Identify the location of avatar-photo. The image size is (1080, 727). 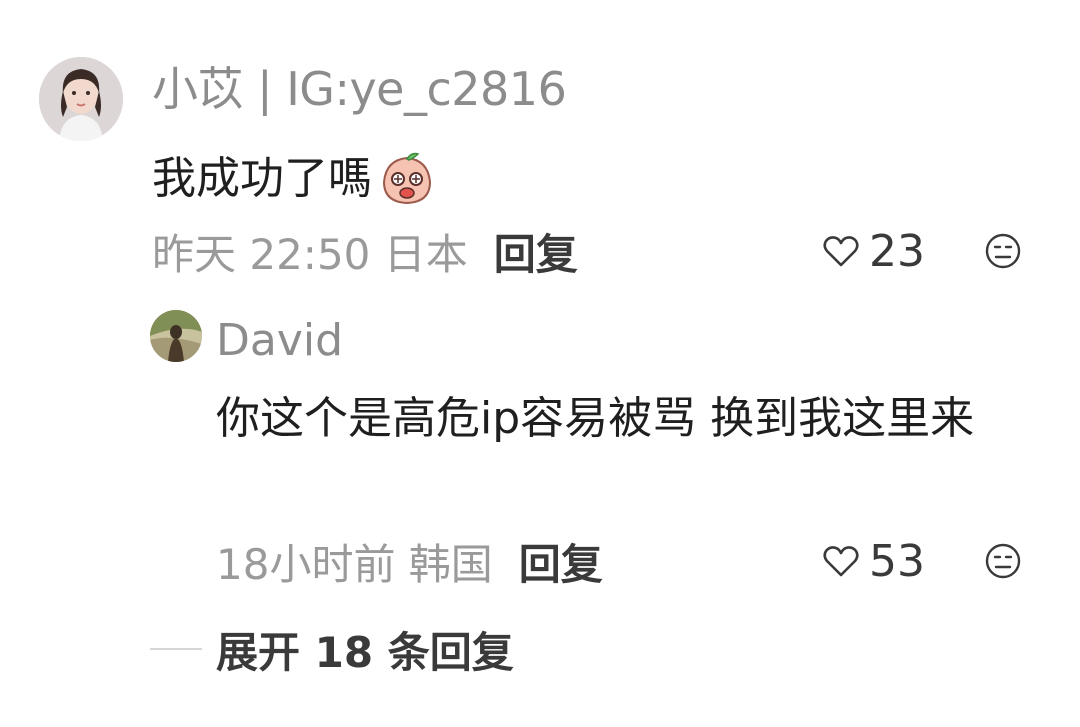
(81, 99).